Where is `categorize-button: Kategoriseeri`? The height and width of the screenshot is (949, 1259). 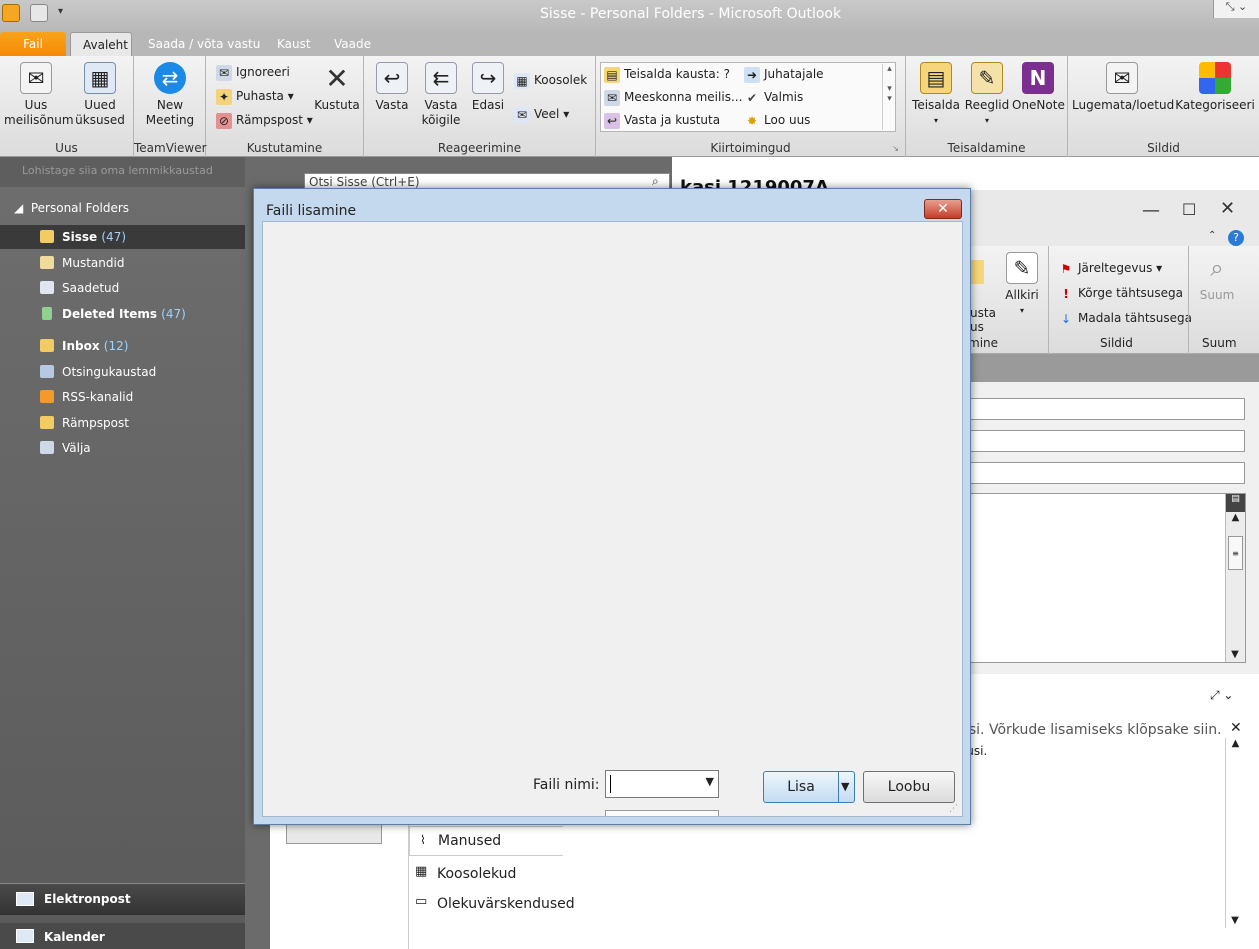 categorize-button: Kategoriseeri is located at coordinates (1215, 87).